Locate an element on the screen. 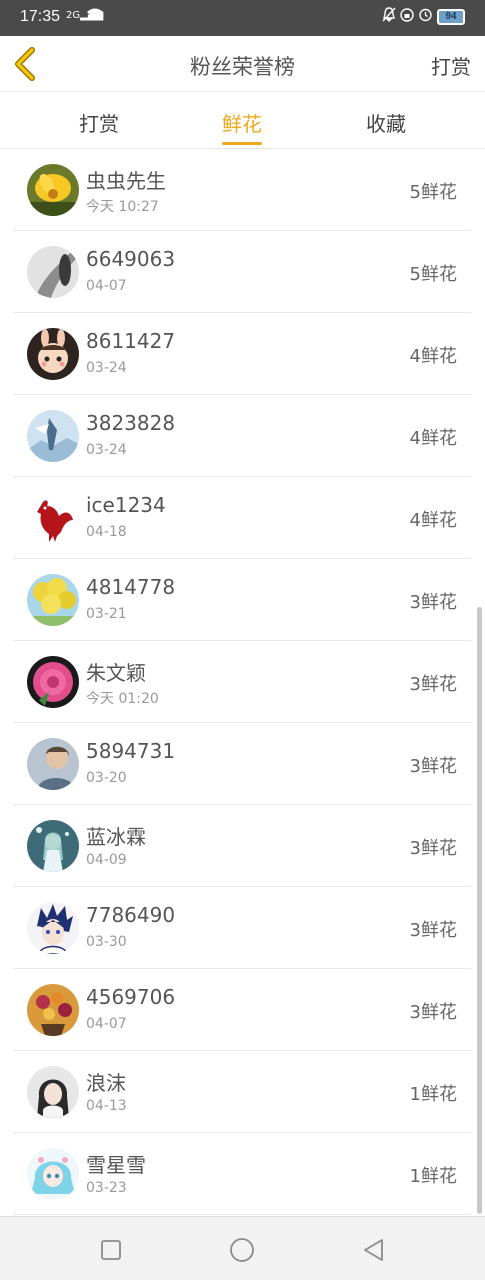  timestamp: 03-30 is located at coordinates (106, 942).